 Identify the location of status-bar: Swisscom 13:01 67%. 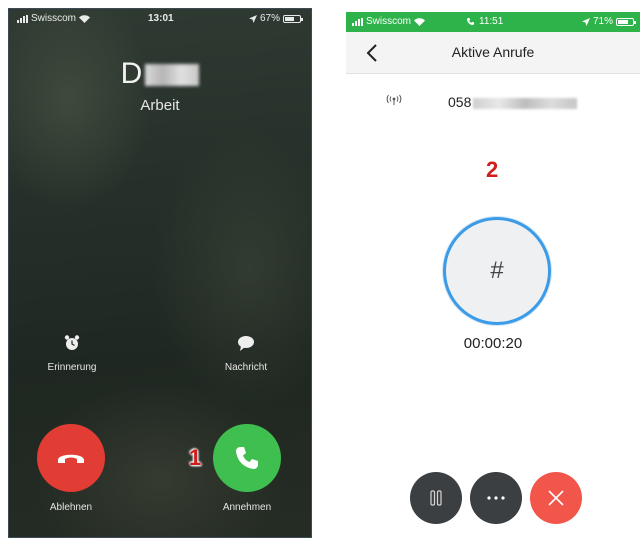
(160, 19).